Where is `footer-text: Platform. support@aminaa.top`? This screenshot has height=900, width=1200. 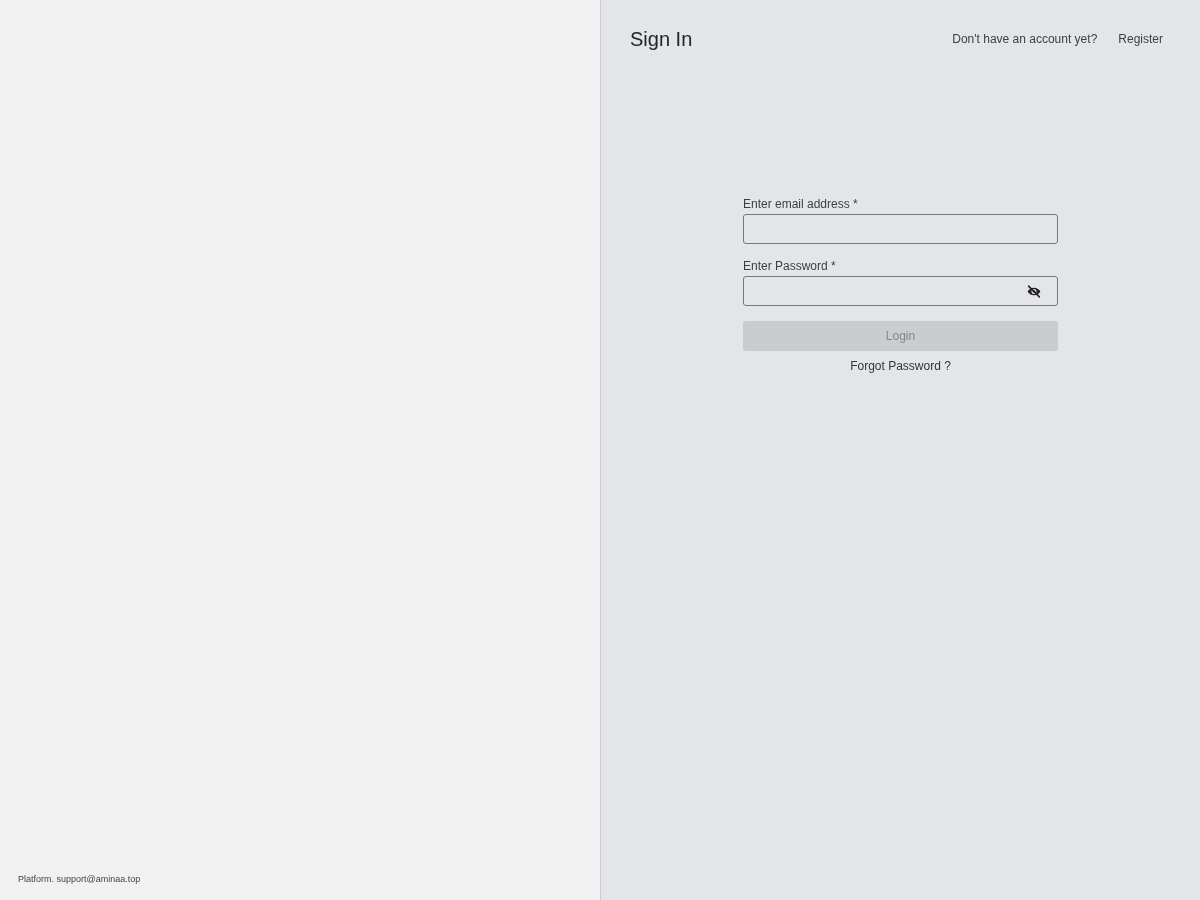
footer-text: Platform. support@aminaa.top is located at coordinates (79, 879).